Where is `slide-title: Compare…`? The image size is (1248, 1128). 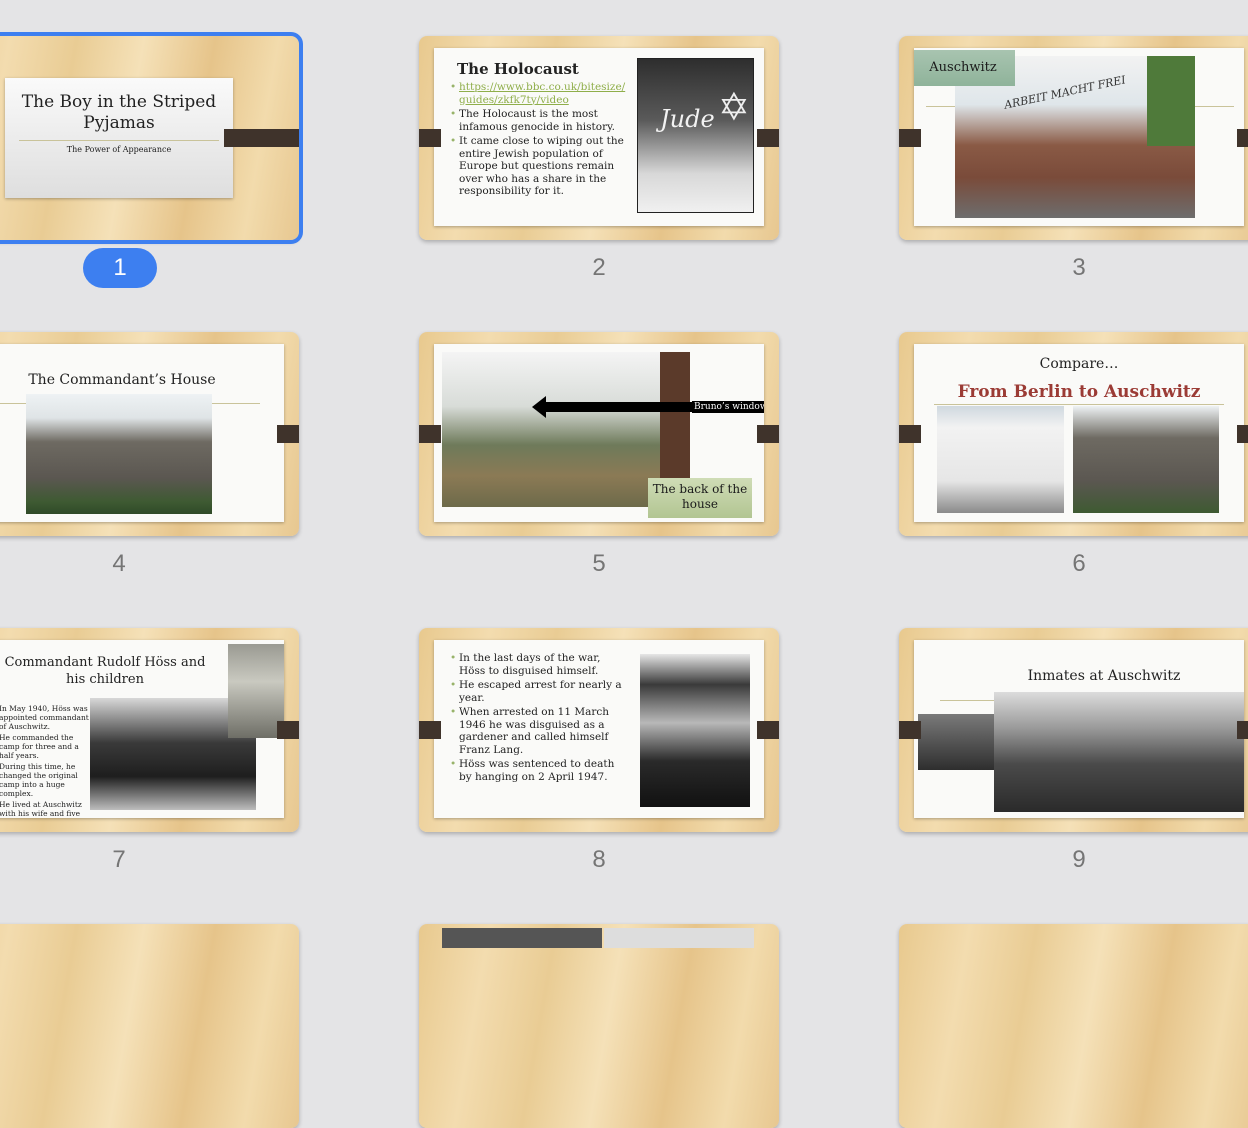 slide-title: Compare… is located at coordinates (1079, 364).